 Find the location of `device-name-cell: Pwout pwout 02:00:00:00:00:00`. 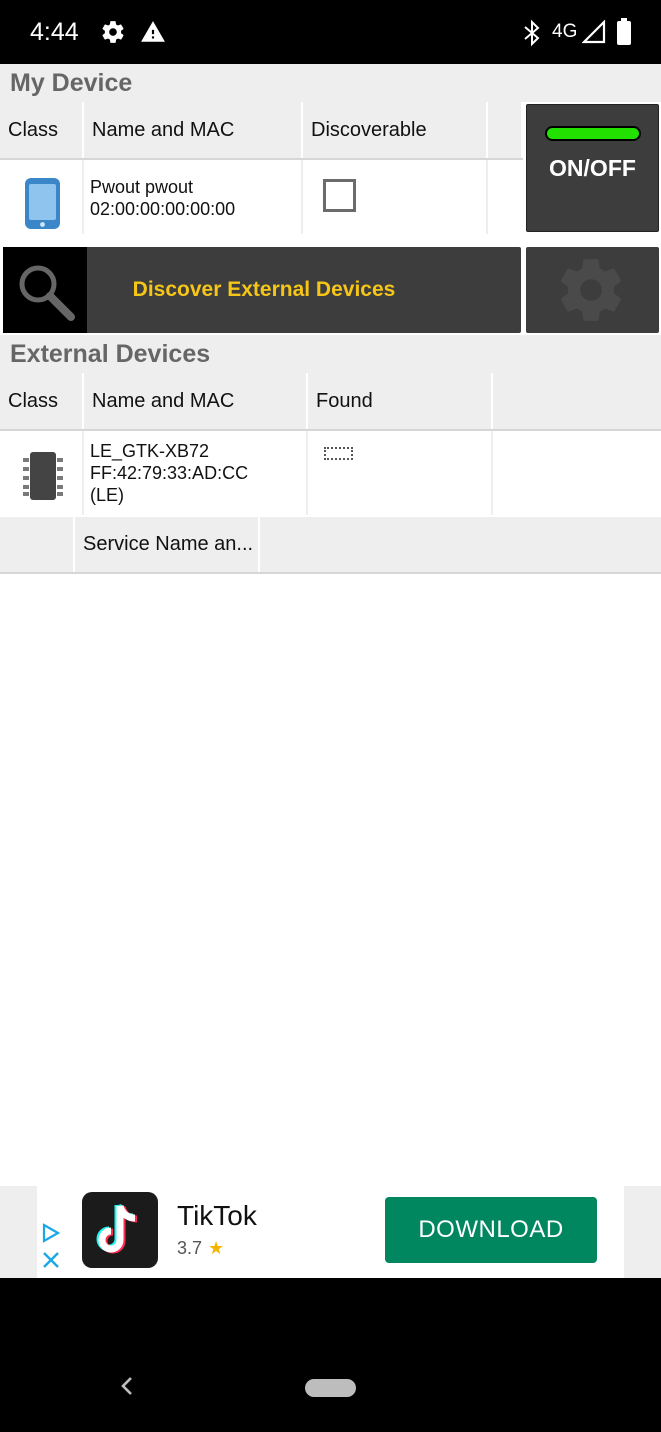

device-name-cell: Pwout pwout 02:00:00:00:00:00 is located at coordinates (193, 197).